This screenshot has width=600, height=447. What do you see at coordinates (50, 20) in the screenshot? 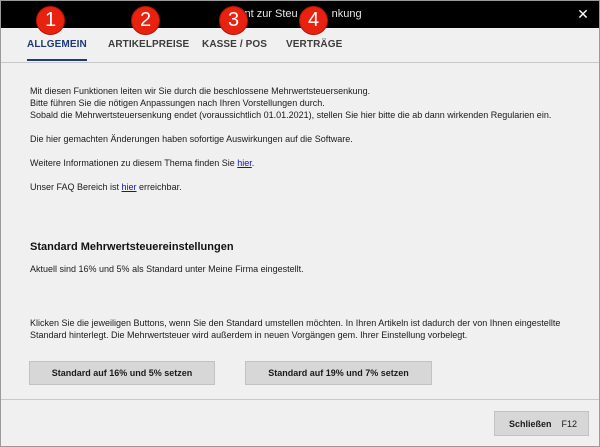
I see `annotation-marker-1: 1` at bounding box center [50, 20].